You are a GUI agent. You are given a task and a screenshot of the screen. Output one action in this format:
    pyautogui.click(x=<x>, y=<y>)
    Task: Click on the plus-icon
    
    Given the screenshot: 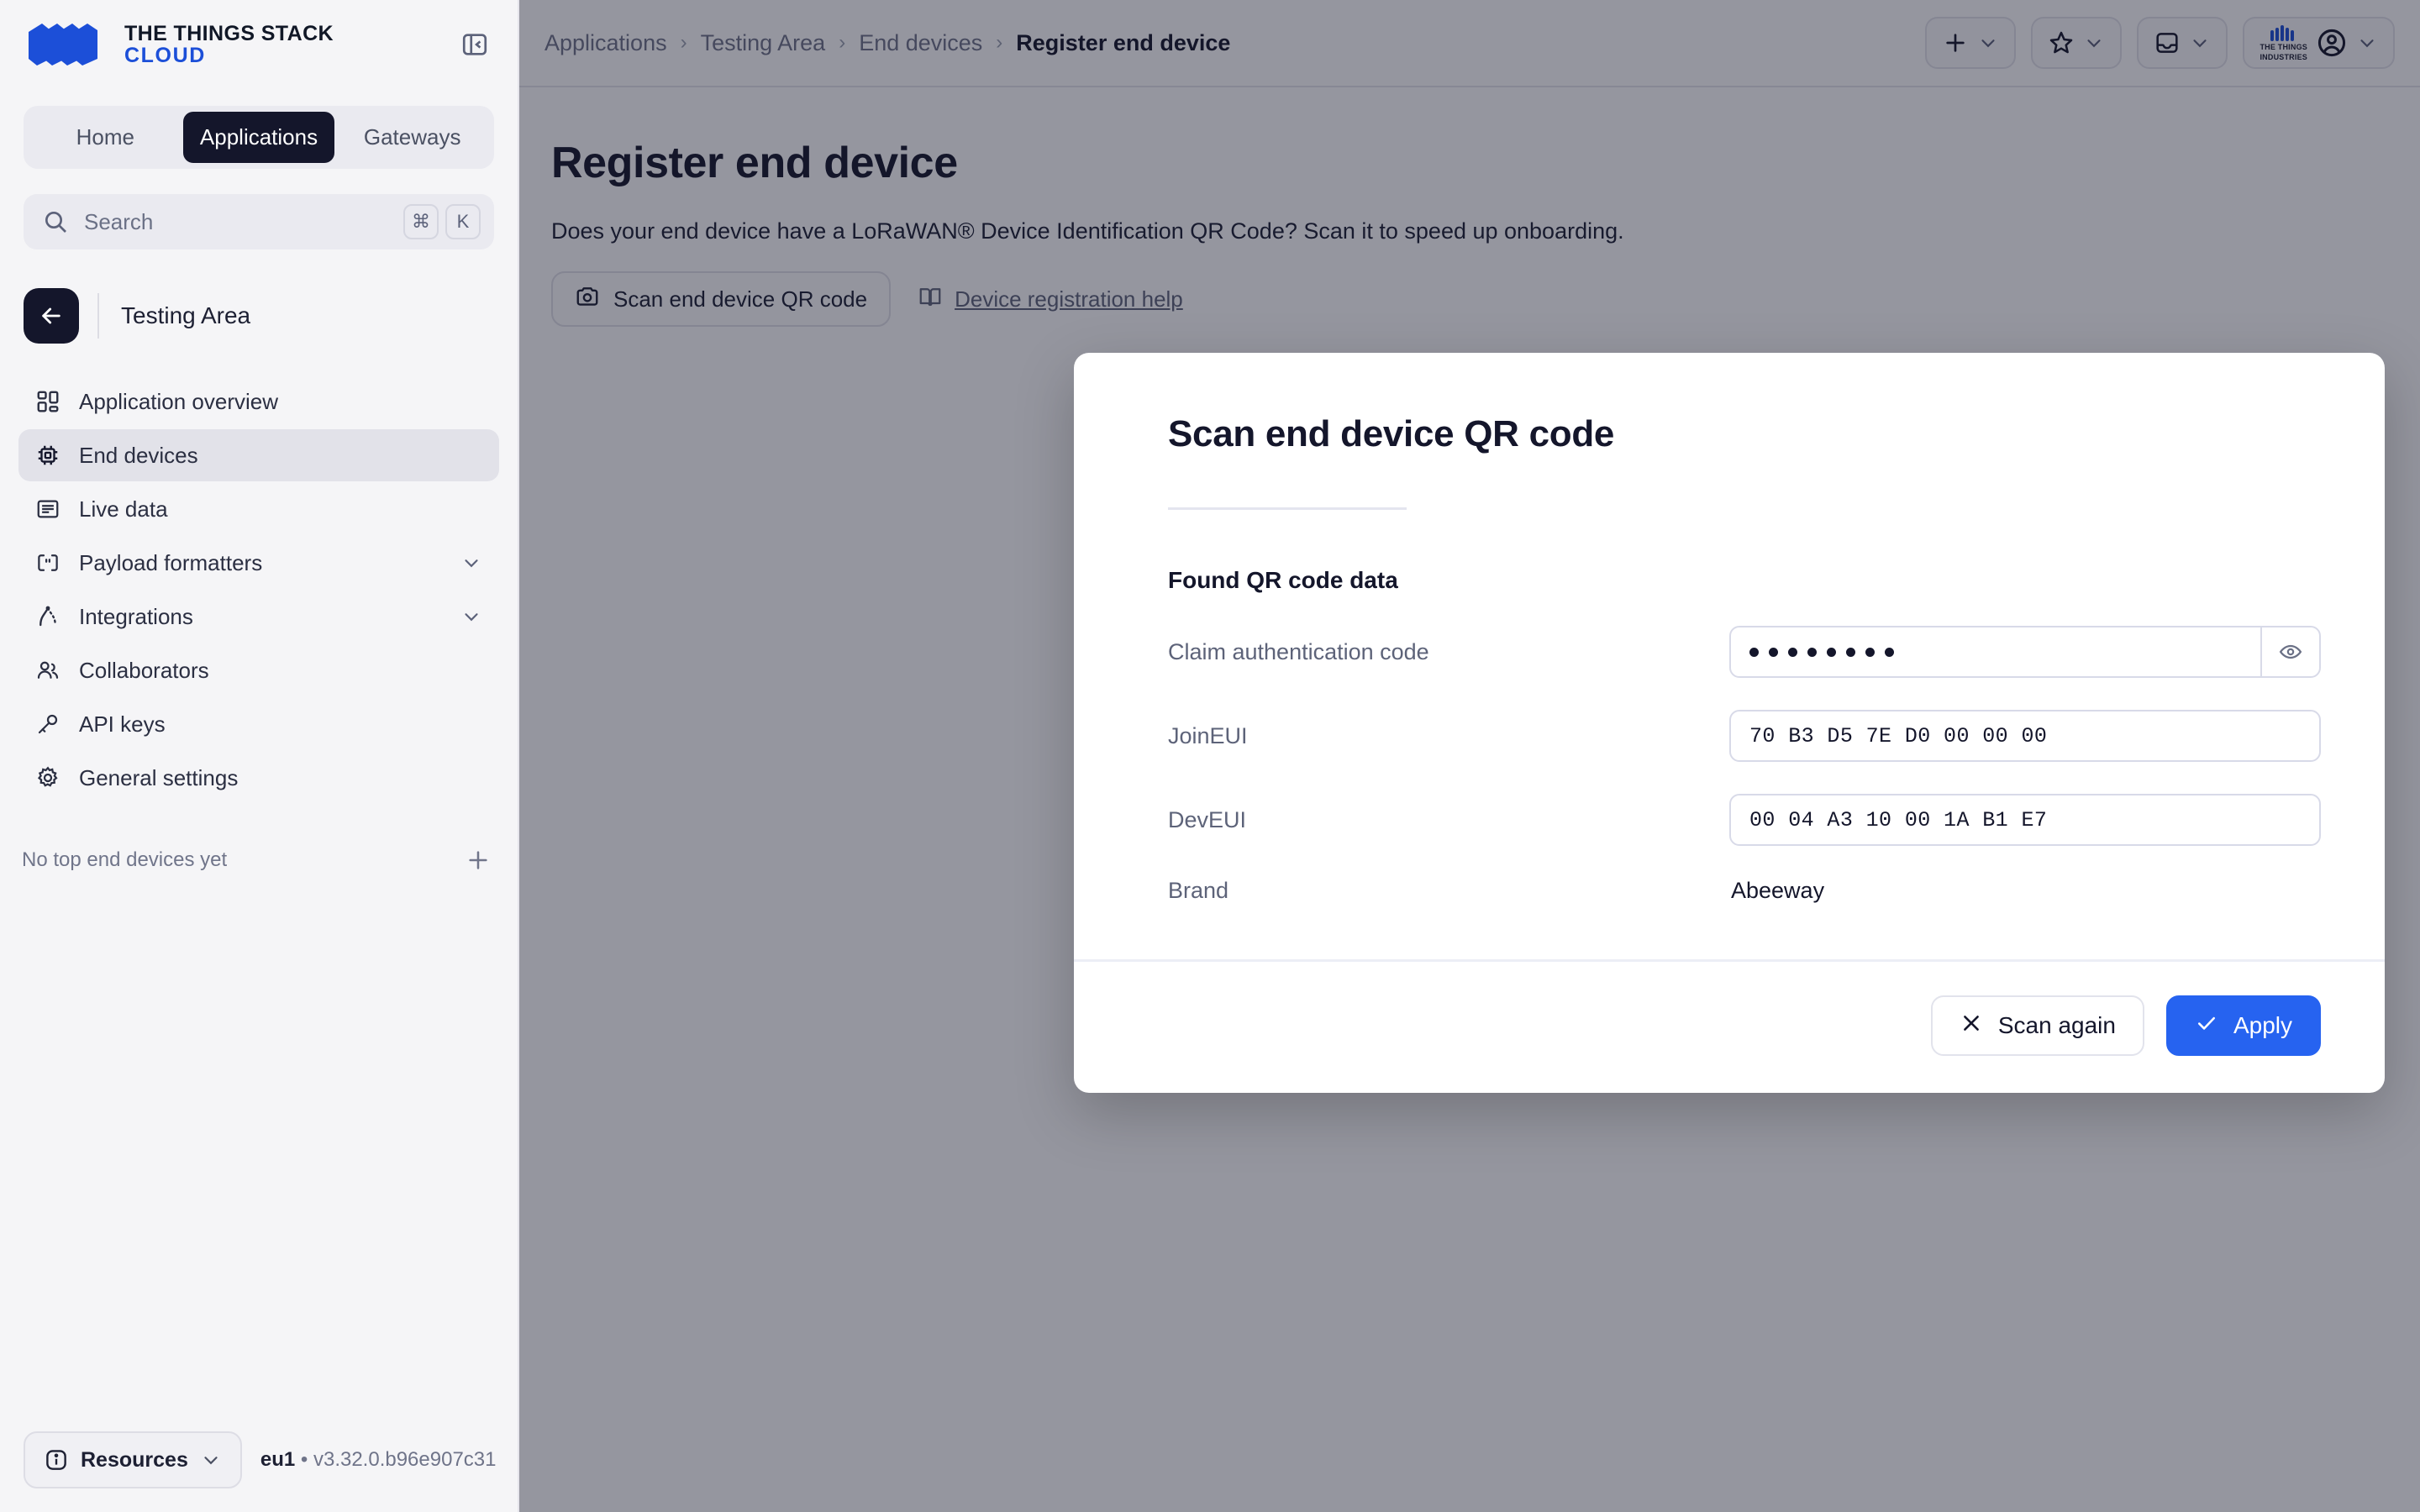 What is the action you would take?
    pyautogui.click(x=478, y=860)
    